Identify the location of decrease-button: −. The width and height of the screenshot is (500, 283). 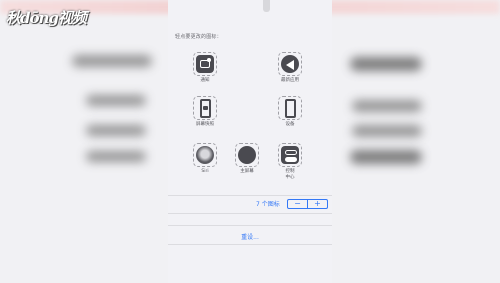
(297, 204).